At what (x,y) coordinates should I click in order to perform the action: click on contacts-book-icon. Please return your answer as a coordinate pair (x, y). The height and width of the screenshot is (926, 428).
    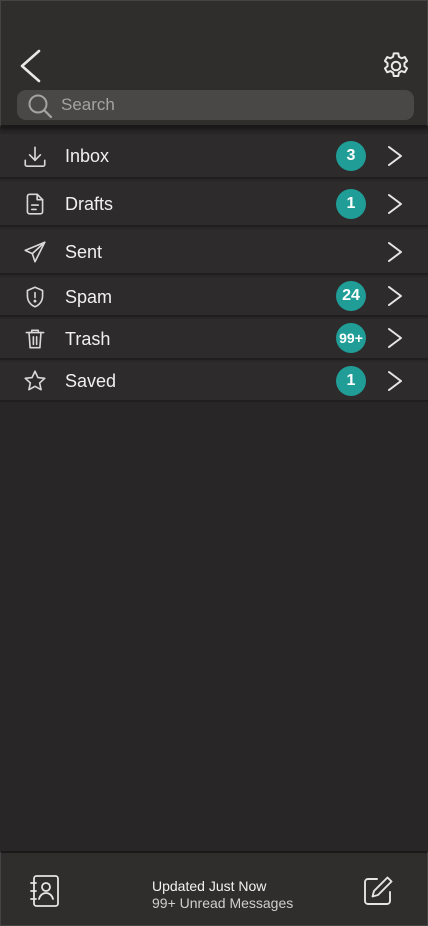
    Looking at the image, I should click on (44, 891).